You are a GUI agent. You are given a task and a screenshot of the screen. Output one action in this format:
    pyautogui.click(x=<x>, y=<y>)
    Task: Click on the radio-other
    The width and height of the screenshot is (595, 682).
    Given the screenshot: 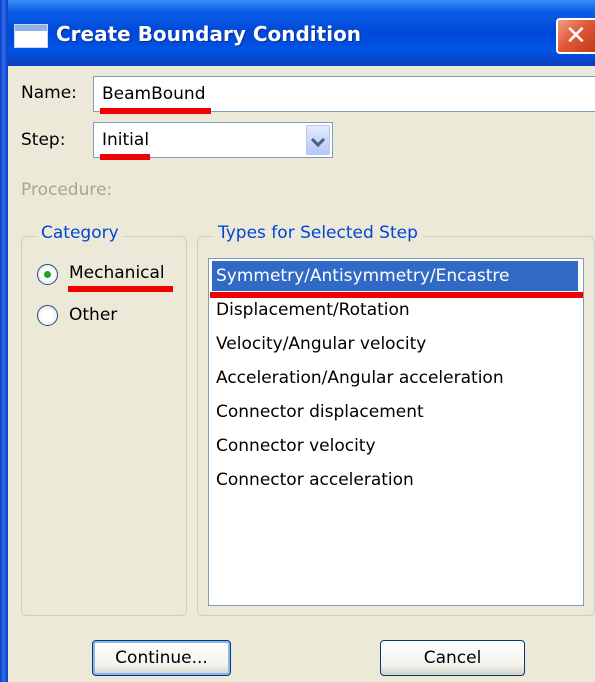 What is the action you would take?
    pyautogui.click(x=47, y=315)
    